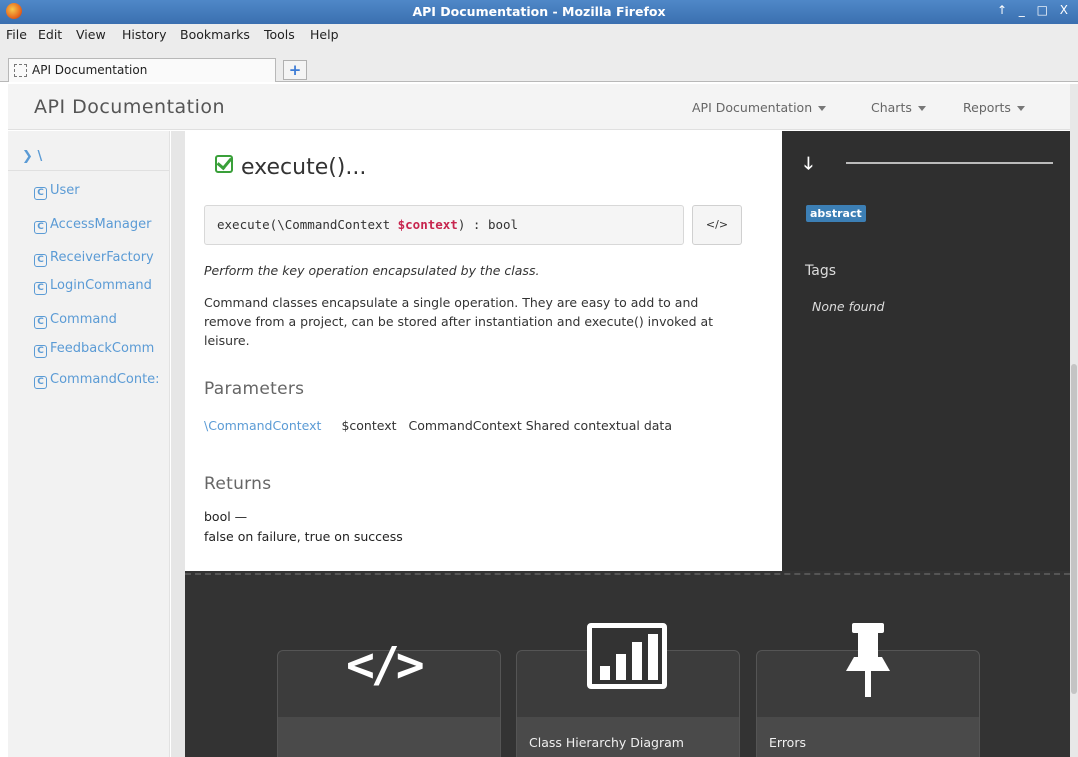  Describe the element at coordinates (369, 425) in the screenshot. I see `parameter-name: $context` at that location.